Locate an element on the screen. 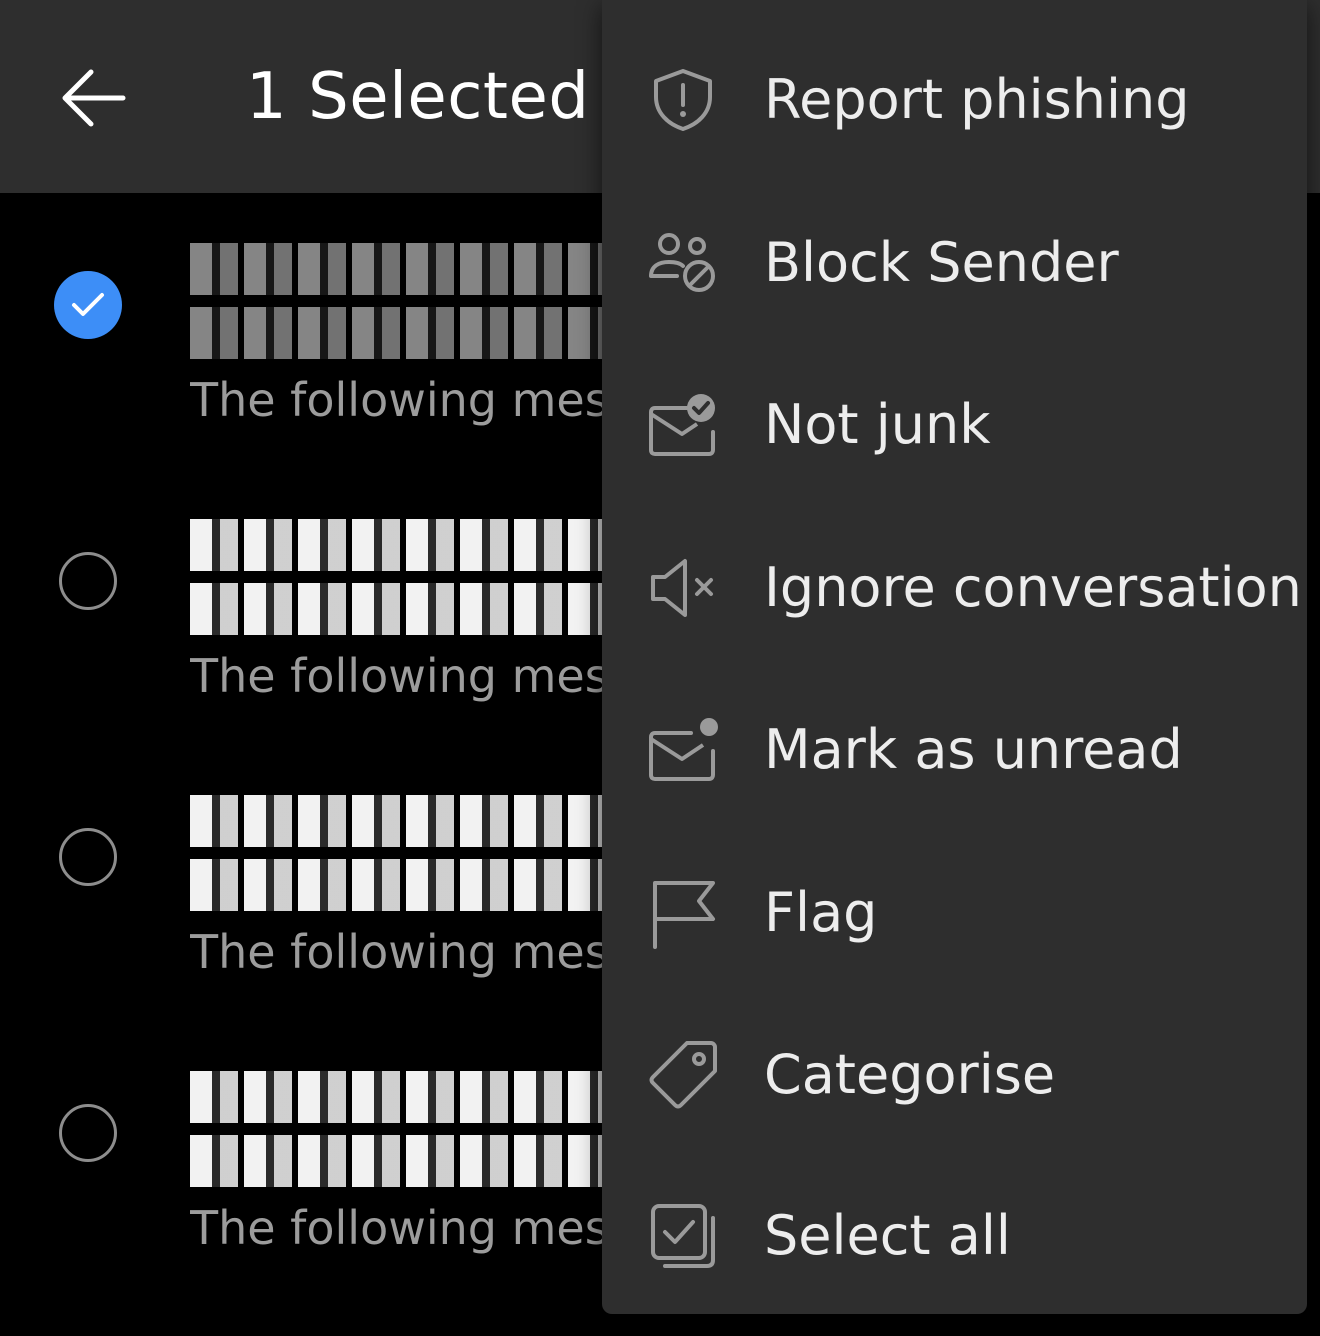 This screenshot has height=1336, width=1320. block-user-icon is located at coordinates (683, 263).